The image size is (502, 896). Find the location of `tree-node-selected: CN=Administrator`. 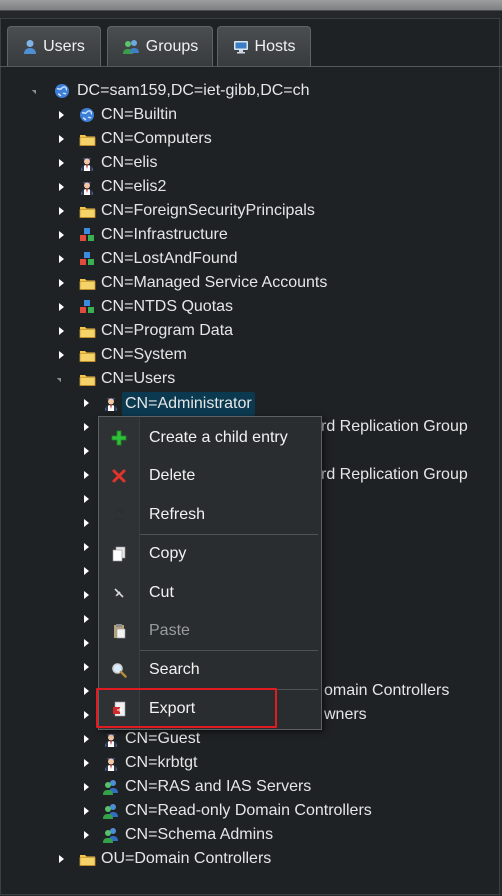

tree-node-selected: CN=Administrator is located at coordinates (188, 404).